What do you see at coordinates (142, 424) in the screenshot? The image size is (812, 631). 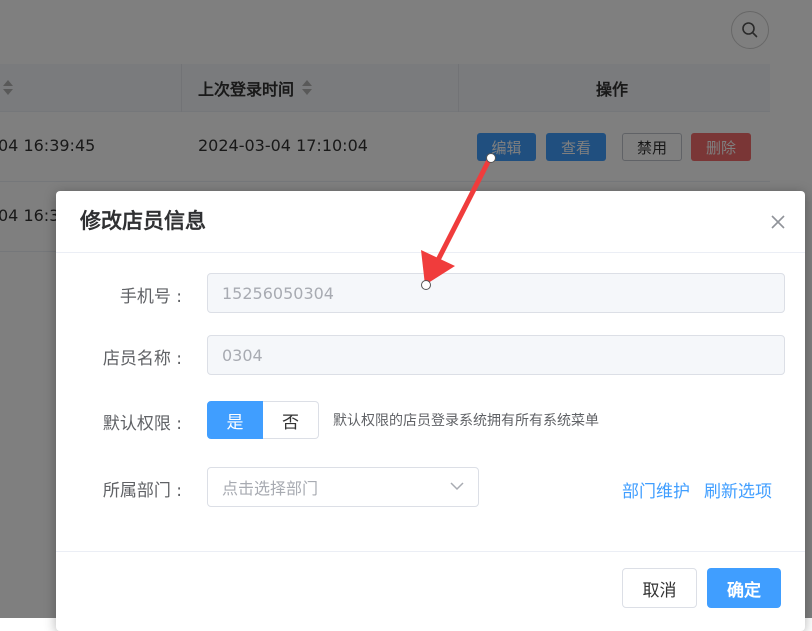 I see `permission-label: 默认权限 :` at bounding box center [142, 424].